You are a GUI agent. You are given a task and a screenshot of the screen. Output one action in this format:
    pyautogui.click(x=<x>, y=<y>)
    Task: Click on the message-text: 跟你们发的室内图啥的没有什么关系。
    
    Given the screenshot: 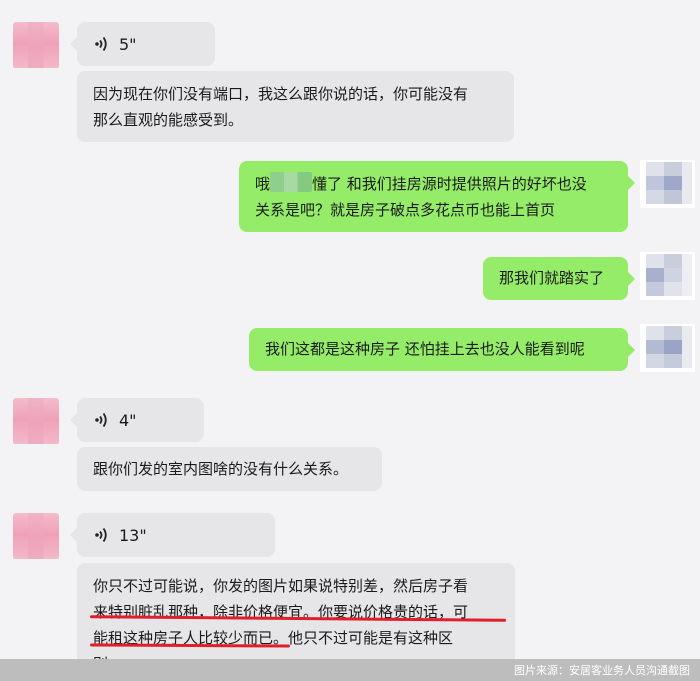 What is the action you would take?
    pyautogui.click(x=221, y=469)
    